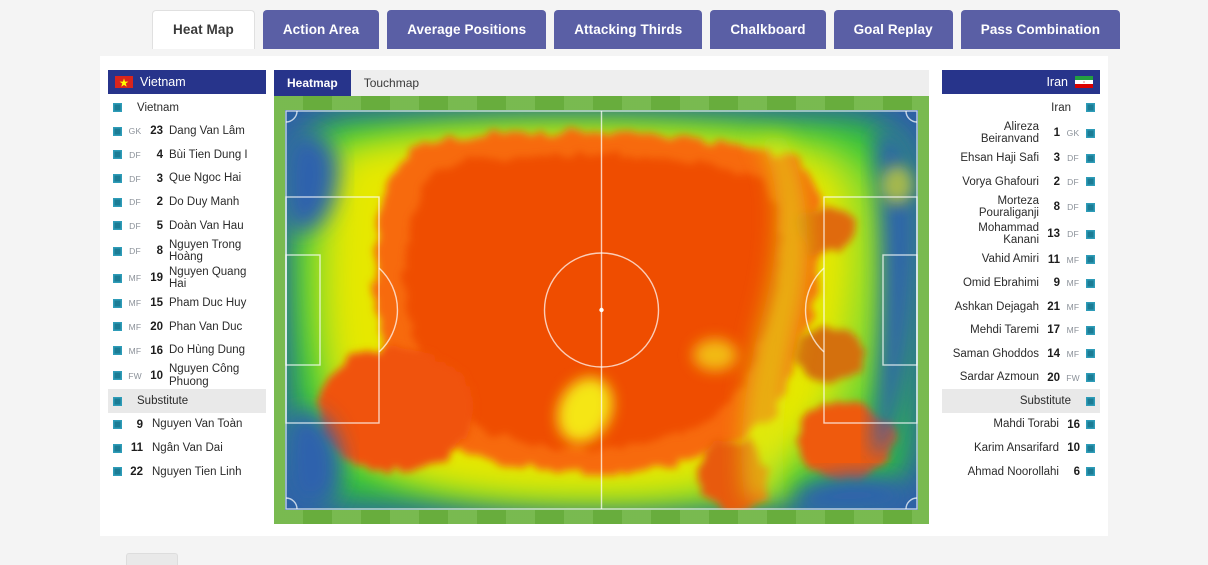 The height and width of the screenshot is (565, 1208). What do you see at coordinates (391, 83) in the screenshot?
I see `map-tab-touchmap: Touchmap` at bounding box center [391, 83].